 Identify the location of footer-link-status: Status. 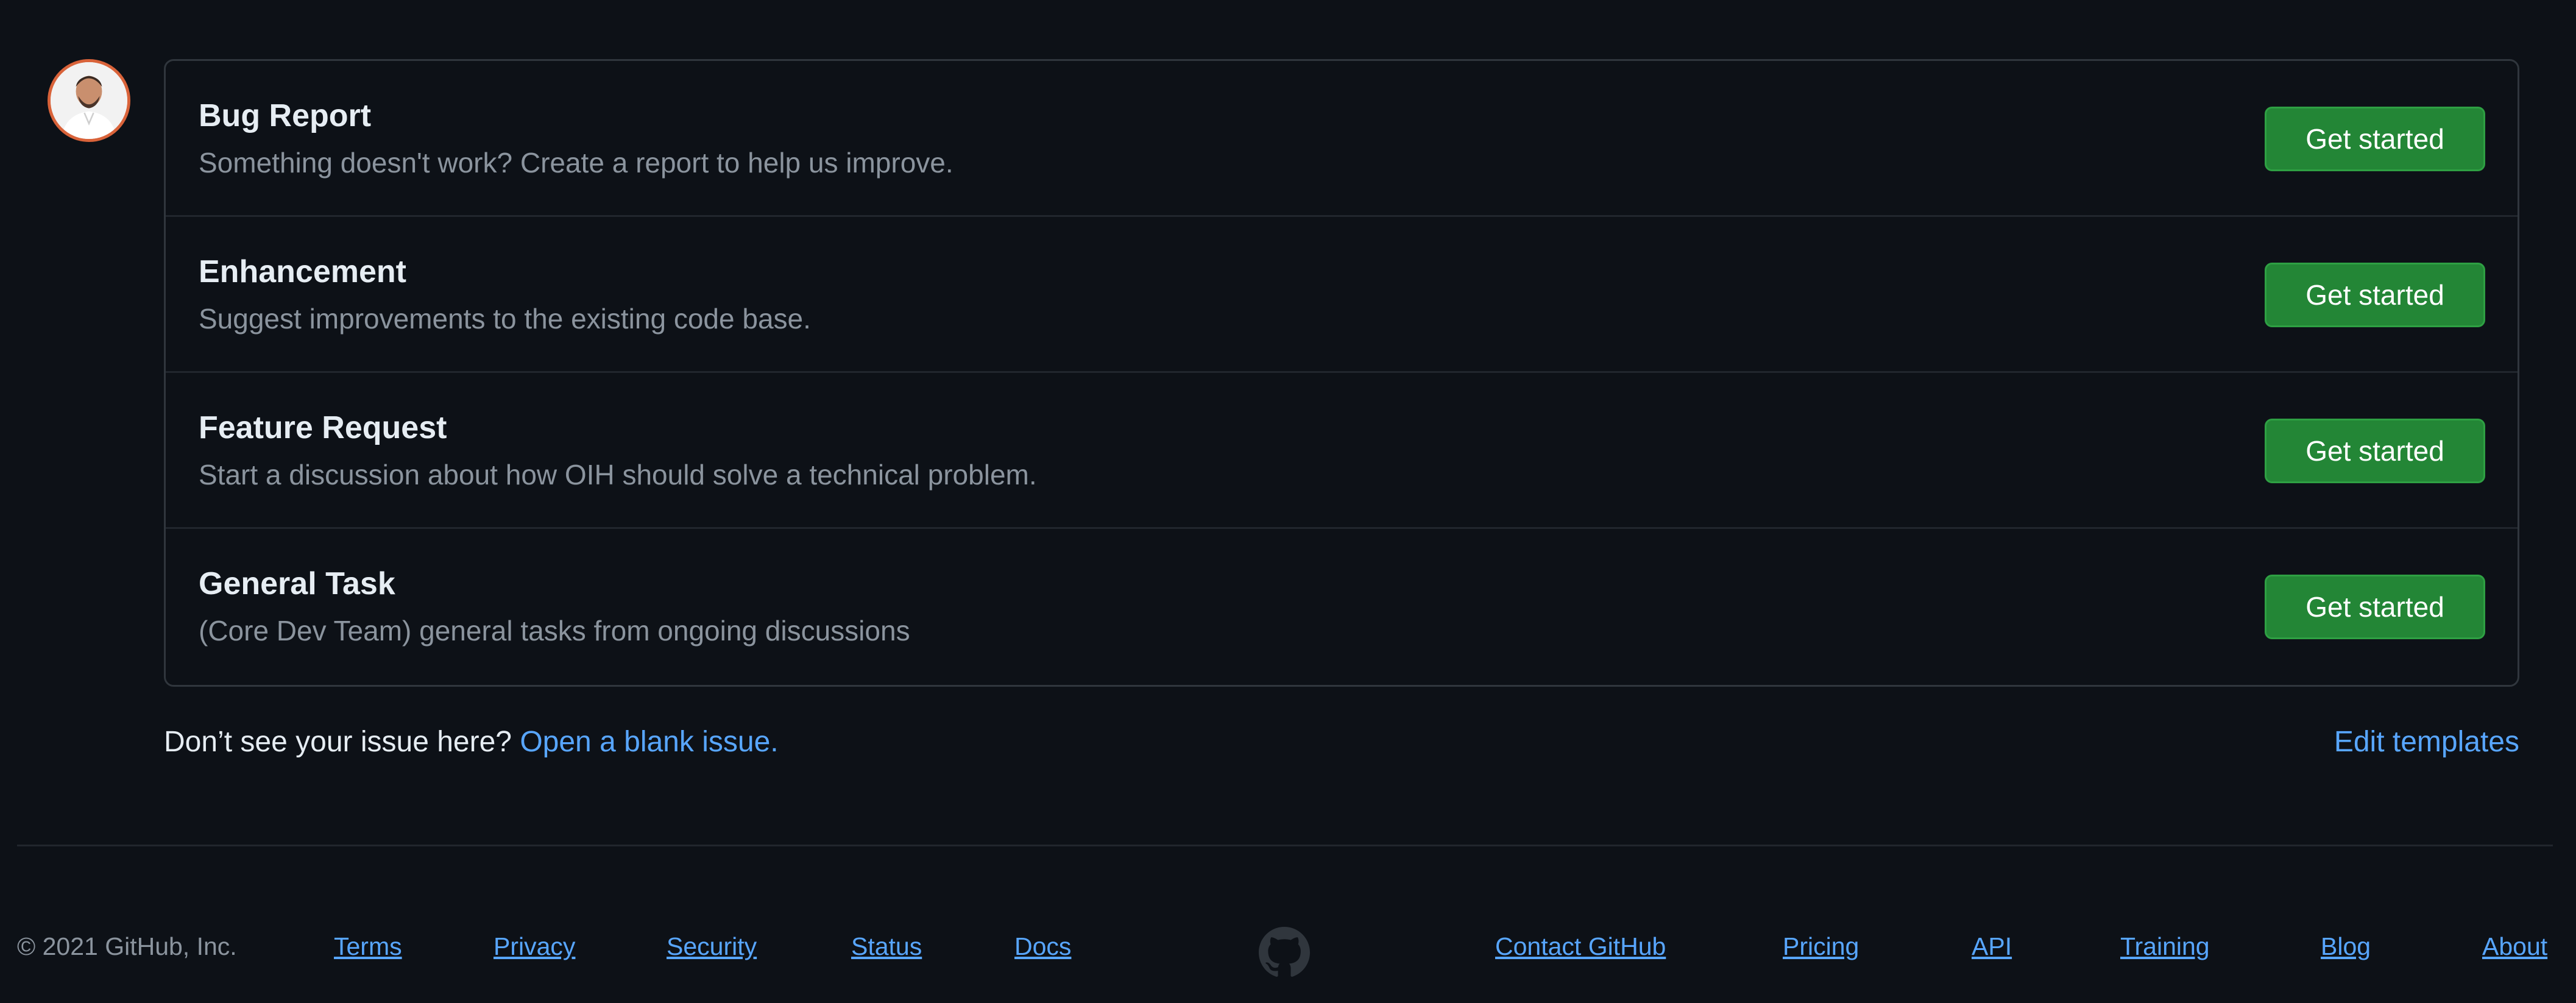
(886, 946).